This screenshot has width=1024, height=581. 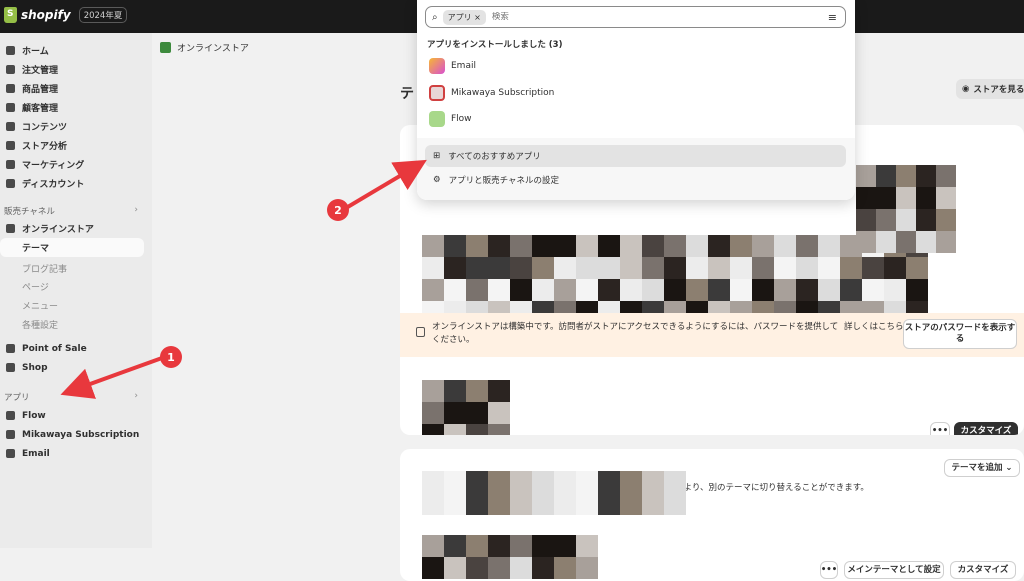 What do you see at coordinates (829, 570) in the screenshot?
I see `more-actions-button: •••` at bounding box center [829, 570].